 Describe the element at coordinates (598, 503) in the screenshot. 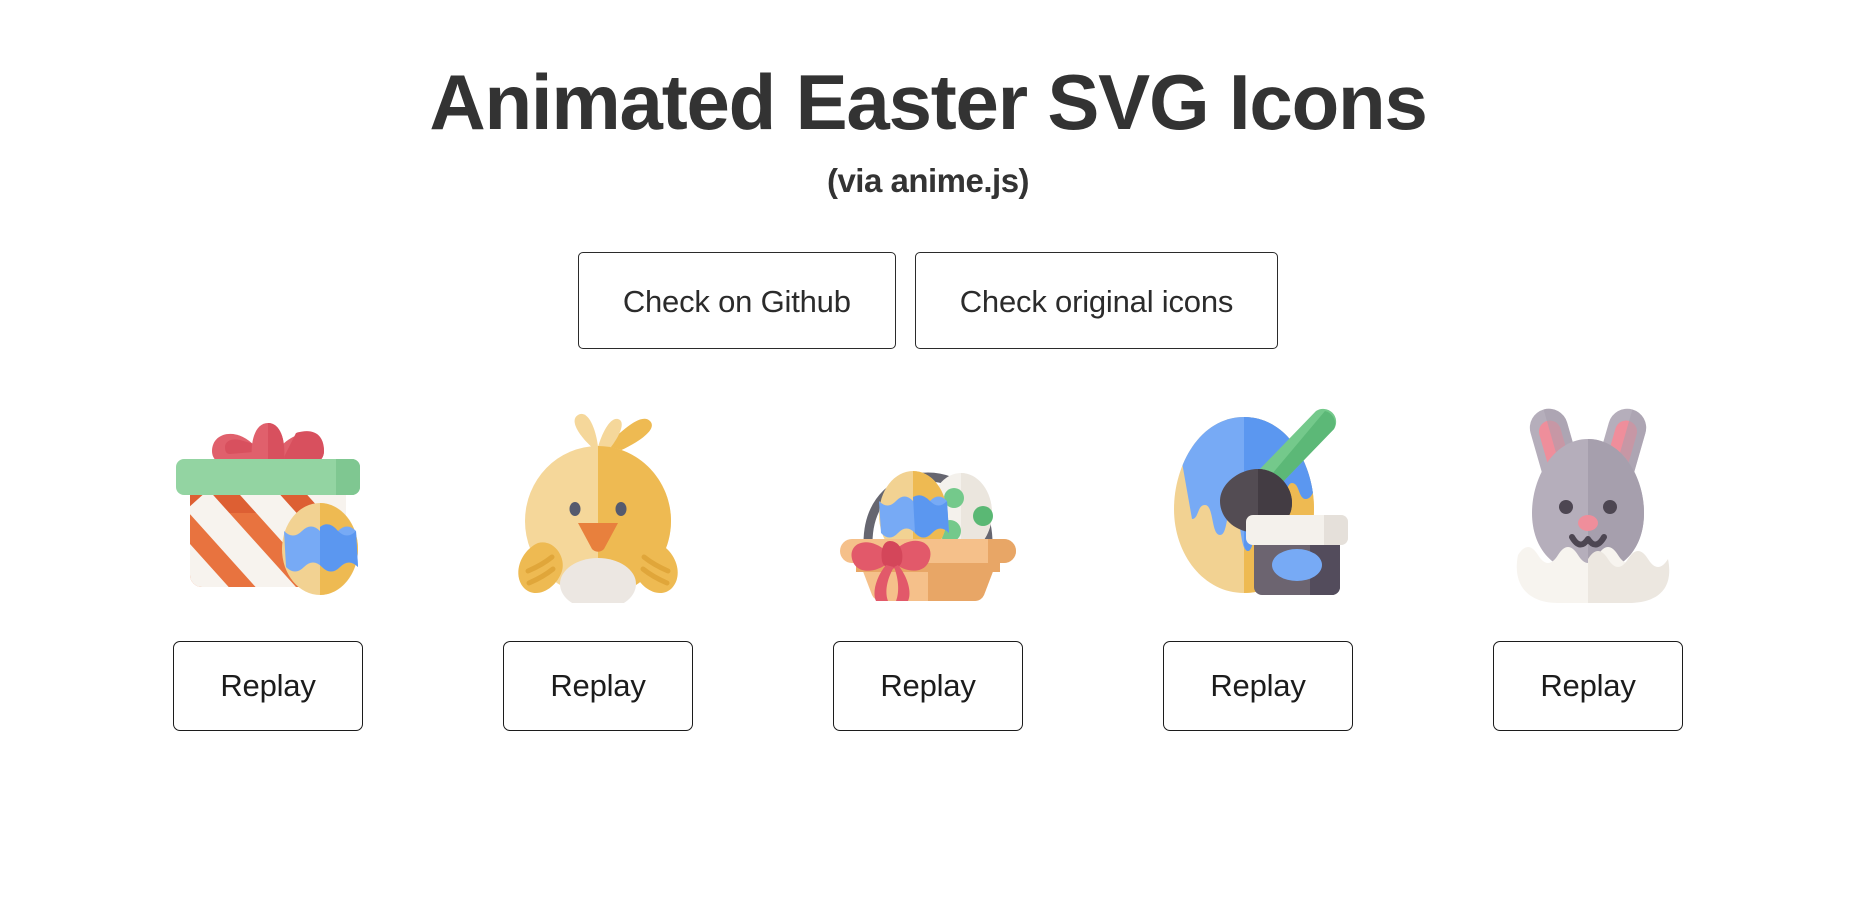

I see `chick-icon` at that location.